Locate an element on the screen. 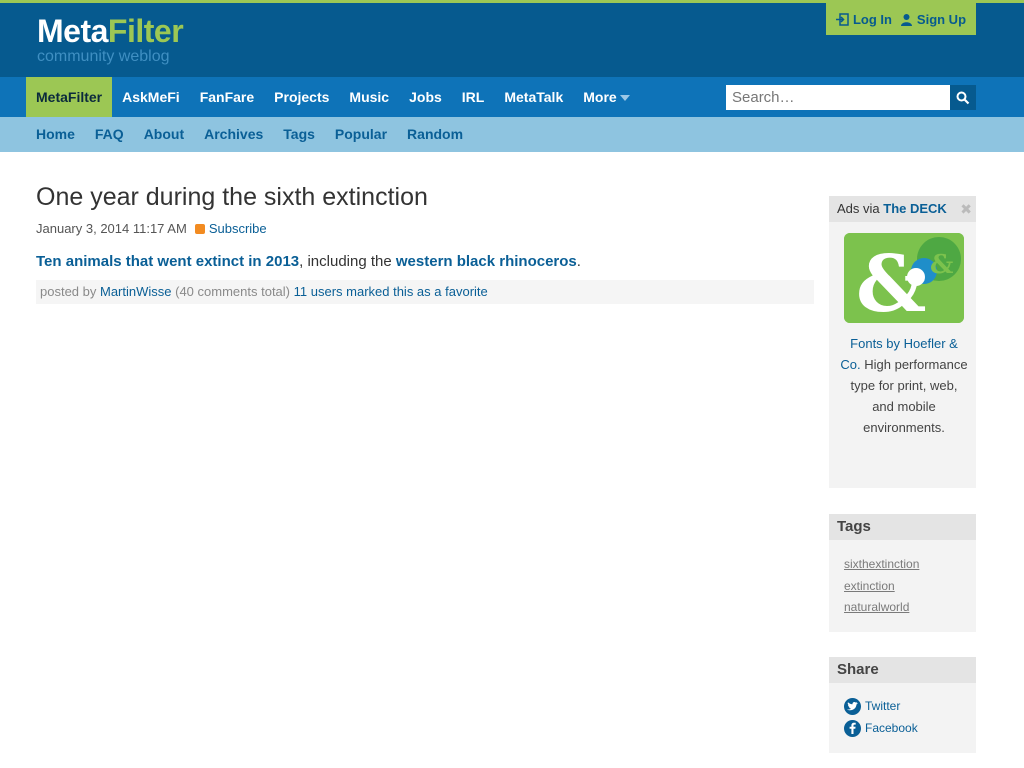  search-icon is located at coordinates (963, 97).